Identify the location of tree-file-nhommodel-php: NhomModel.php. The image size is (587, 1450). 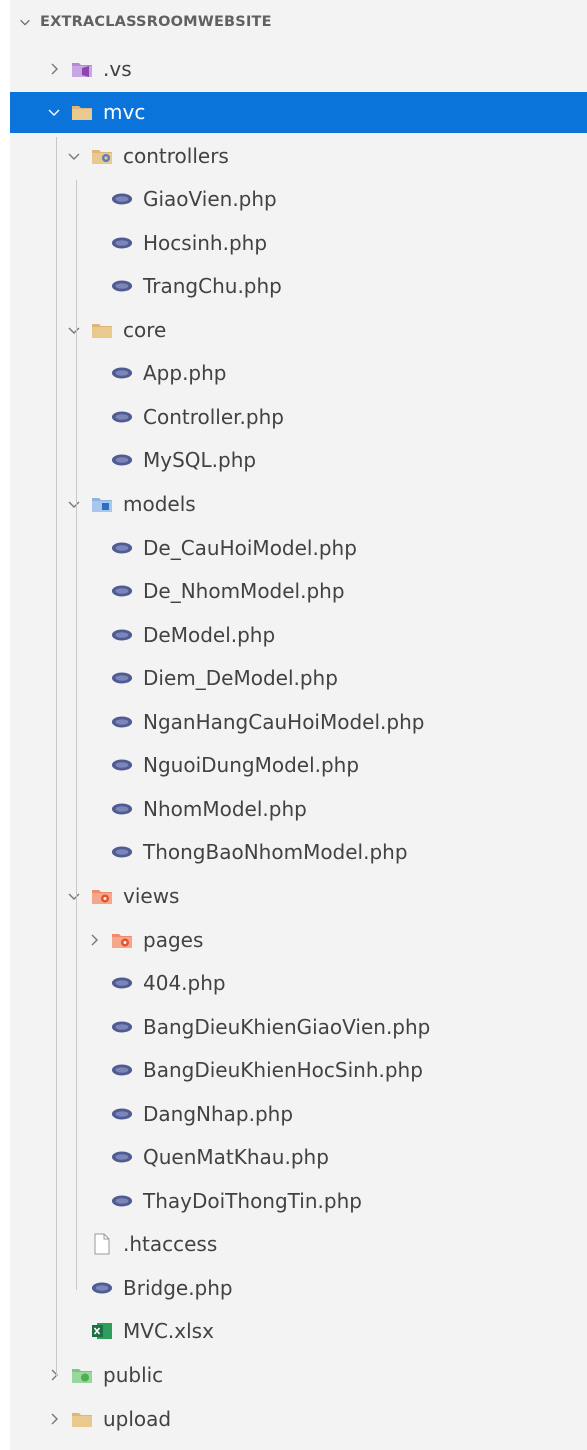
(298, 808).